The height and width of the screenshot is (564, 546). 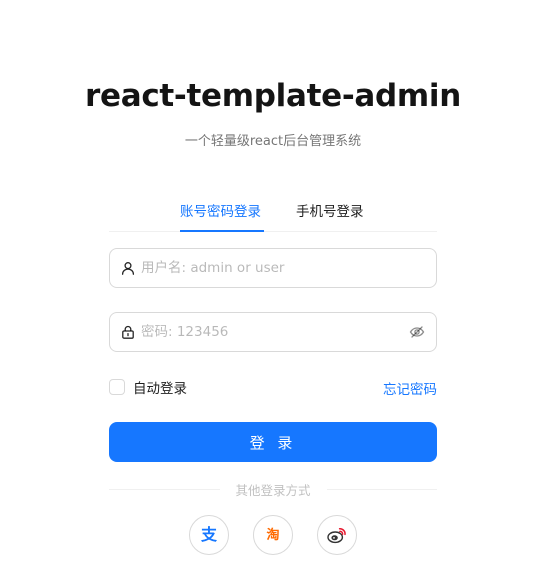 I want to click on taobao-login-button: 淘, so click(x=273, y=535).